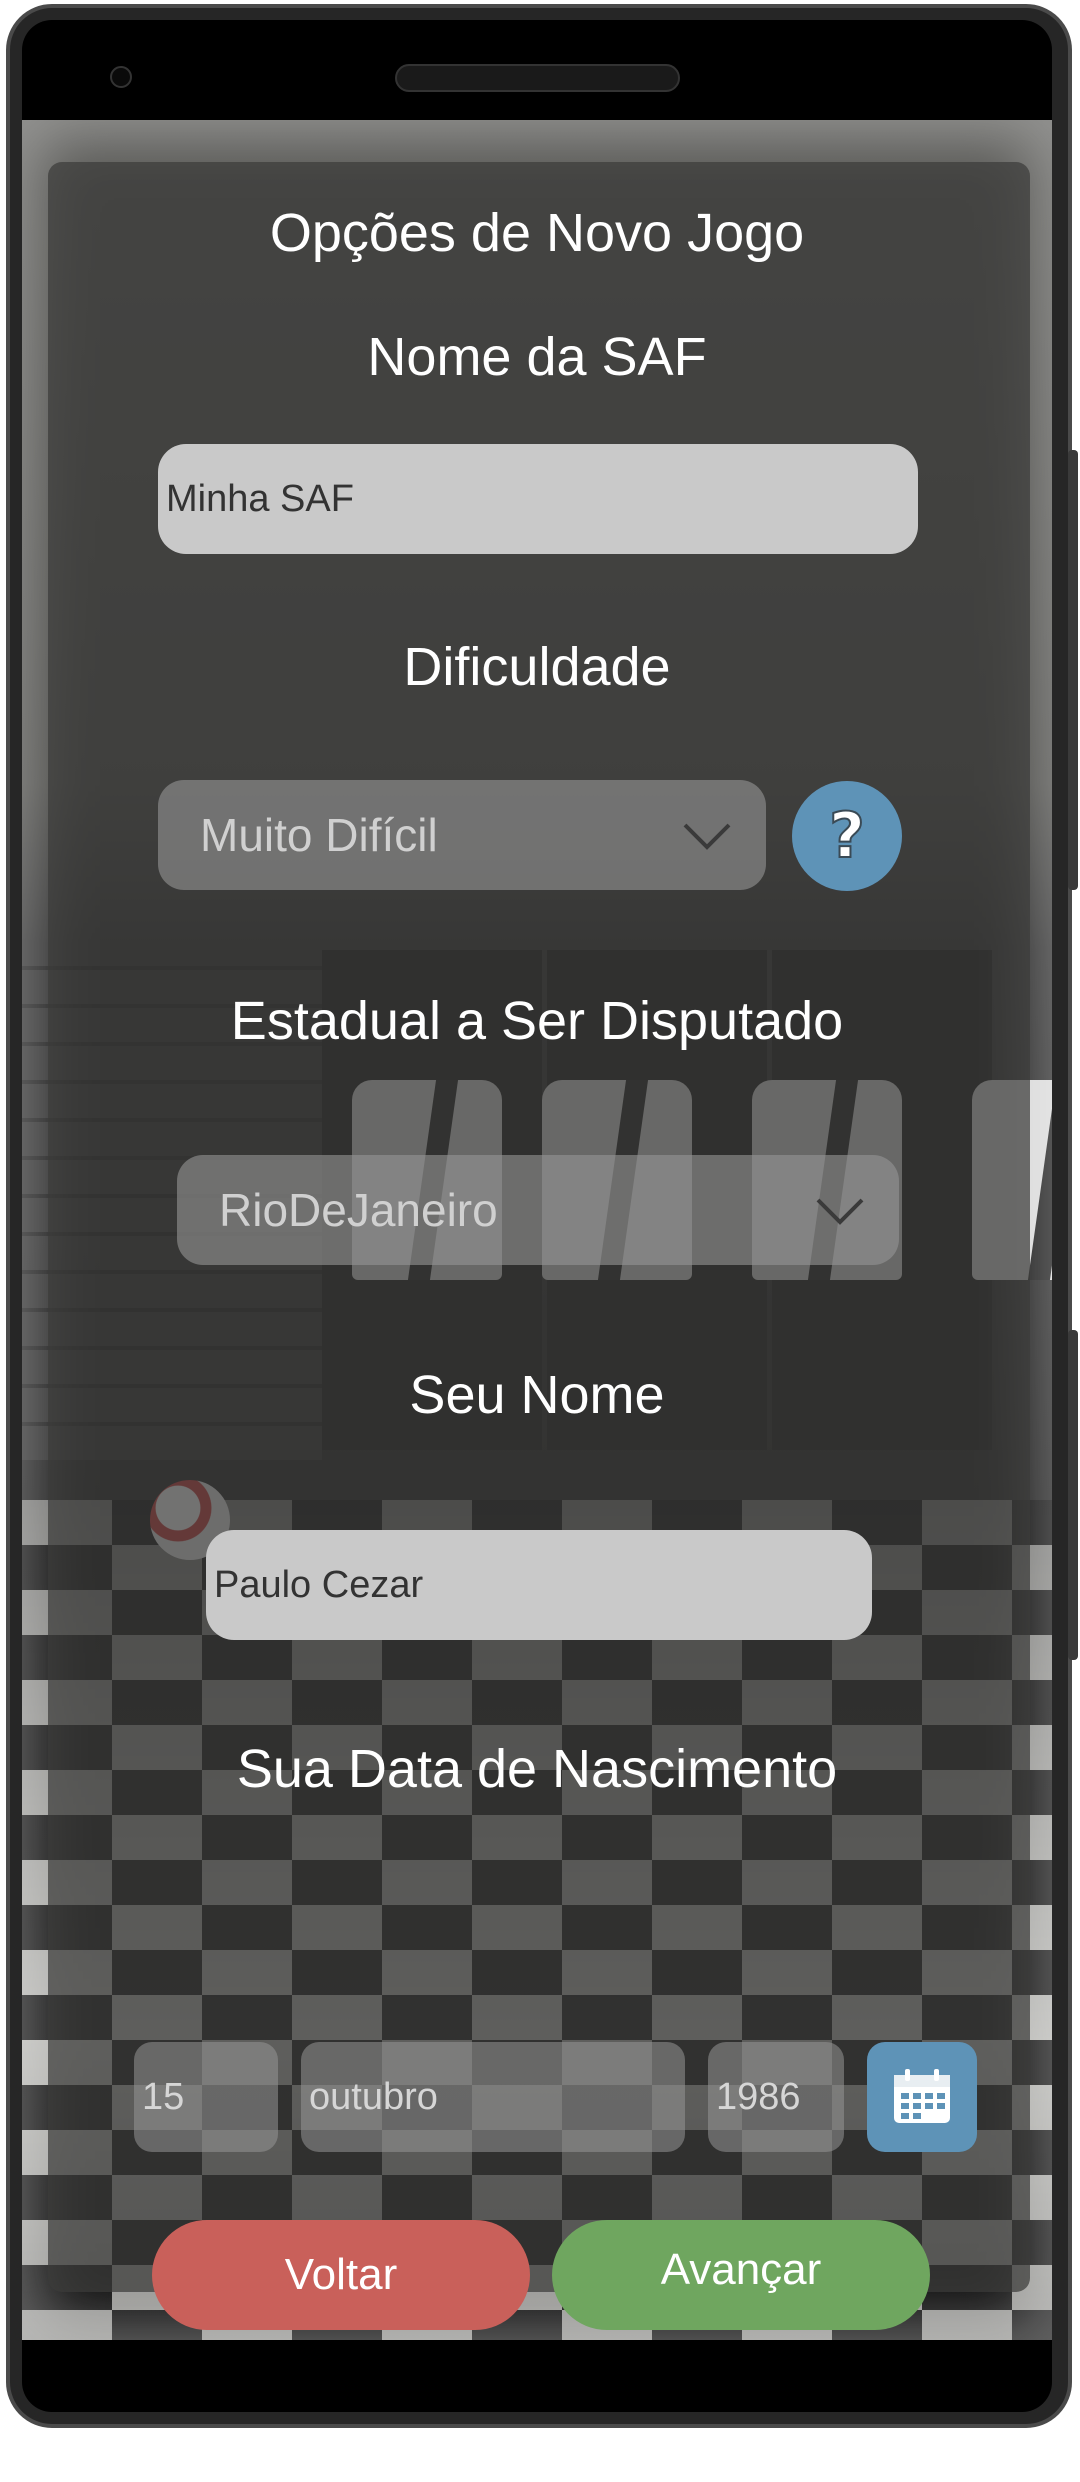 This screenshot has width=1080, height=2482. Describe the element at coordinates (538, 1210) in the screenshot. I see `state-dropdown: RioDeJaneiro` at that location.